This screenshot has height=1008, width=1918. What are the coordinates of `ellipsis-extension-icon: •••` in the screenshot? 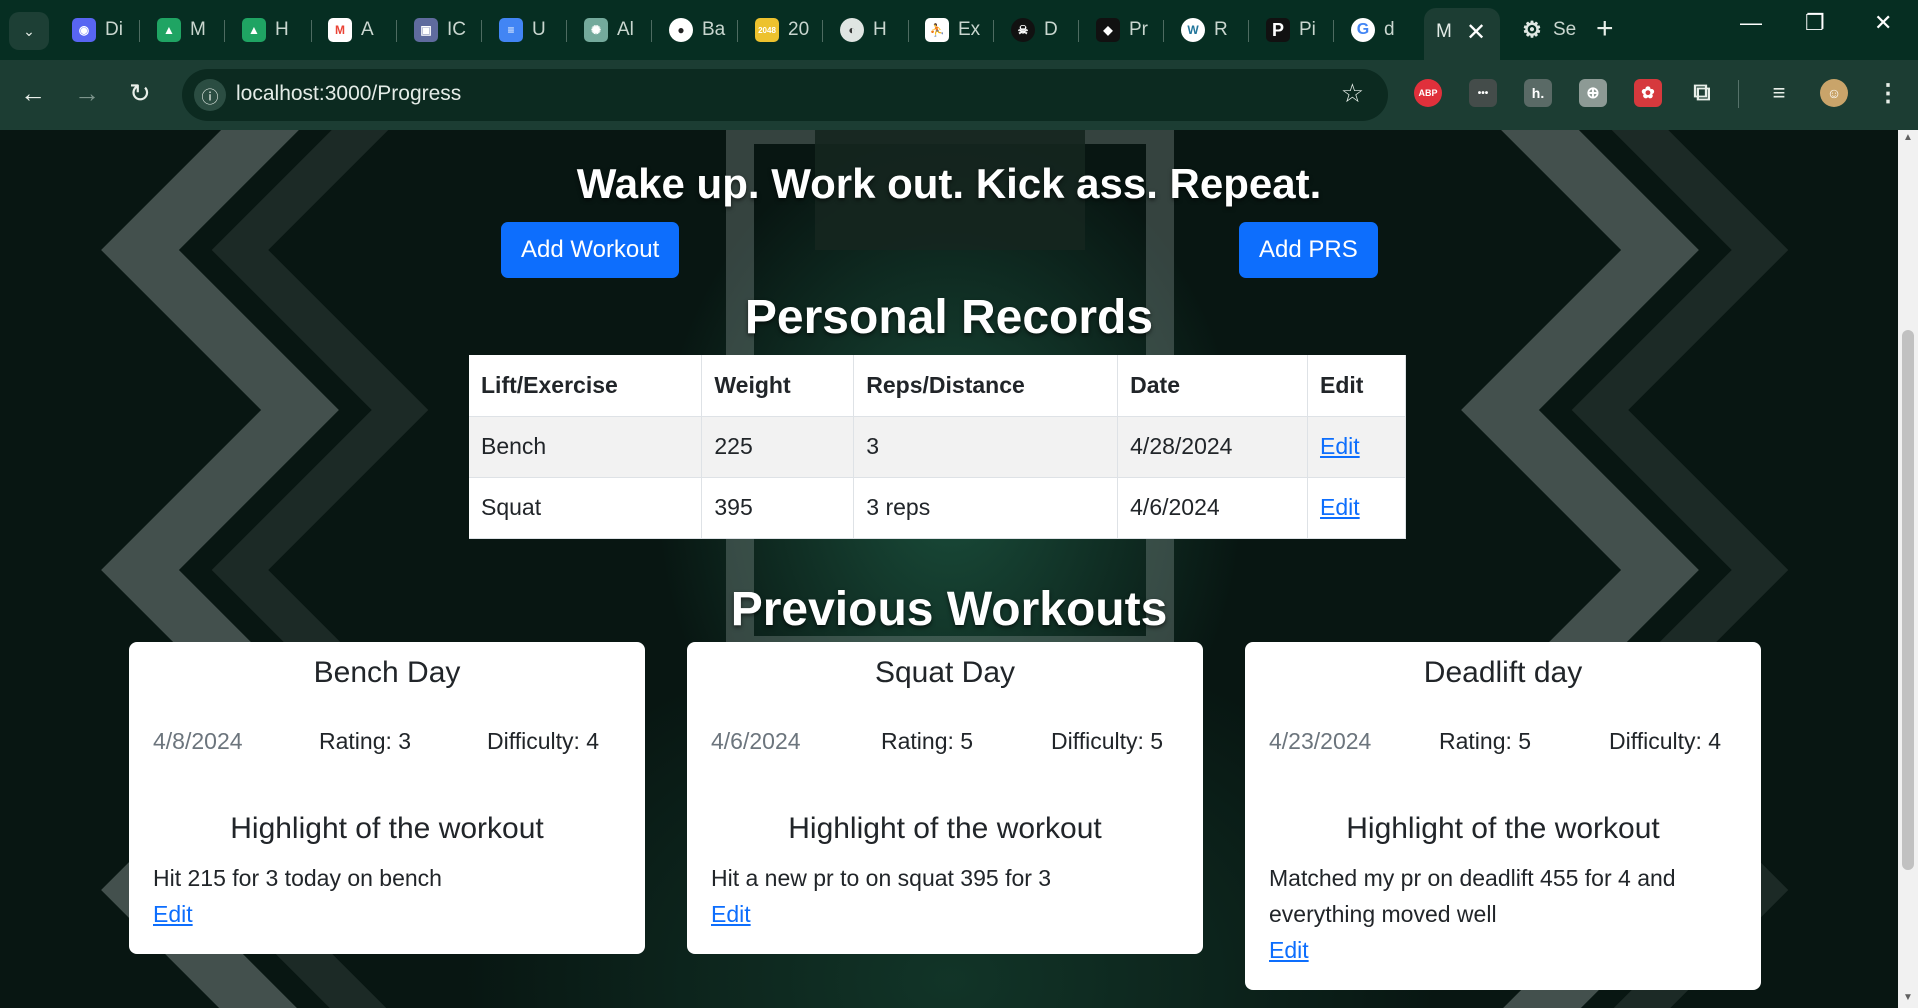 It's located at (1483, 93).